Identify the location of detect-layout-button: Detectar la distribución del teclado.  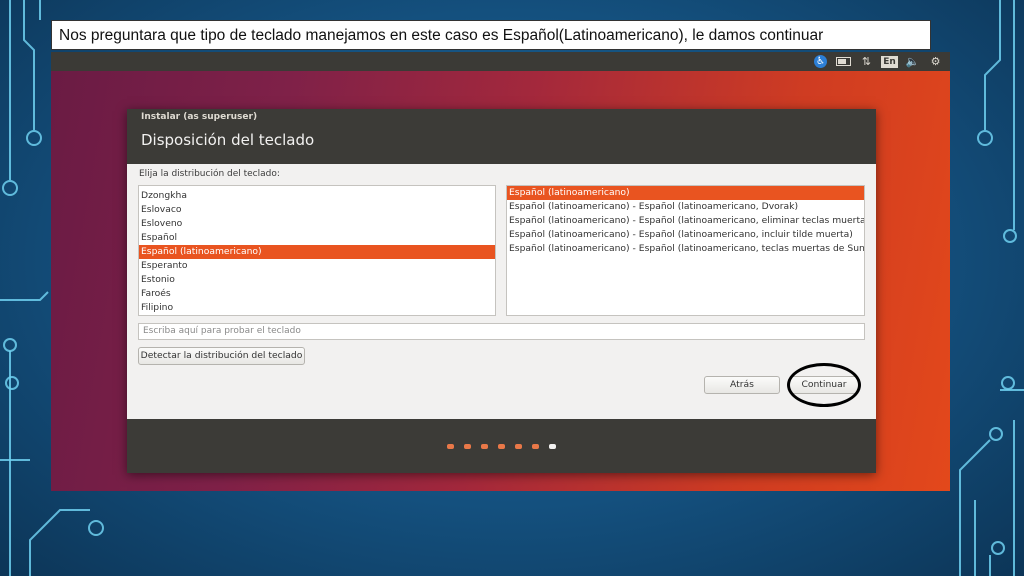
(221, 356).